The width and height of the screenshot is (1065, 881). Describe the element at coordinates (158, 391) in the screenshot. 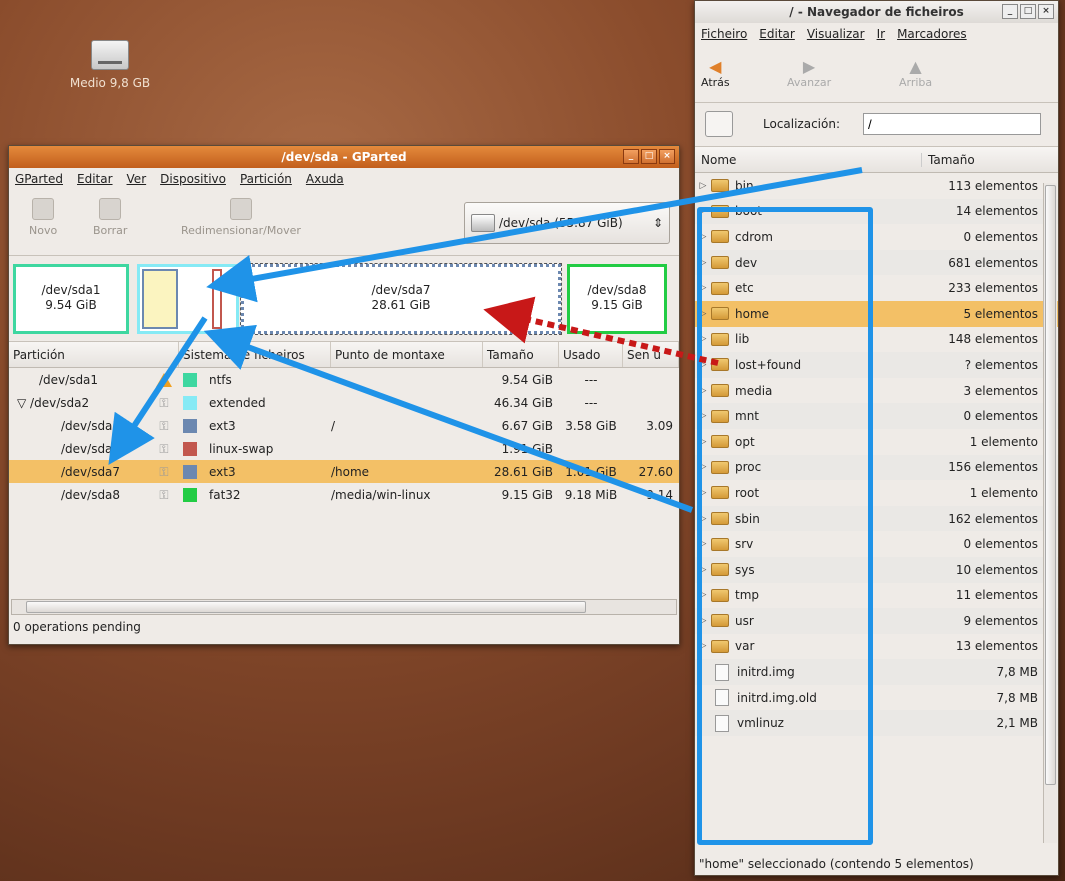

I see `arrow-to-sda5-row` at that location.